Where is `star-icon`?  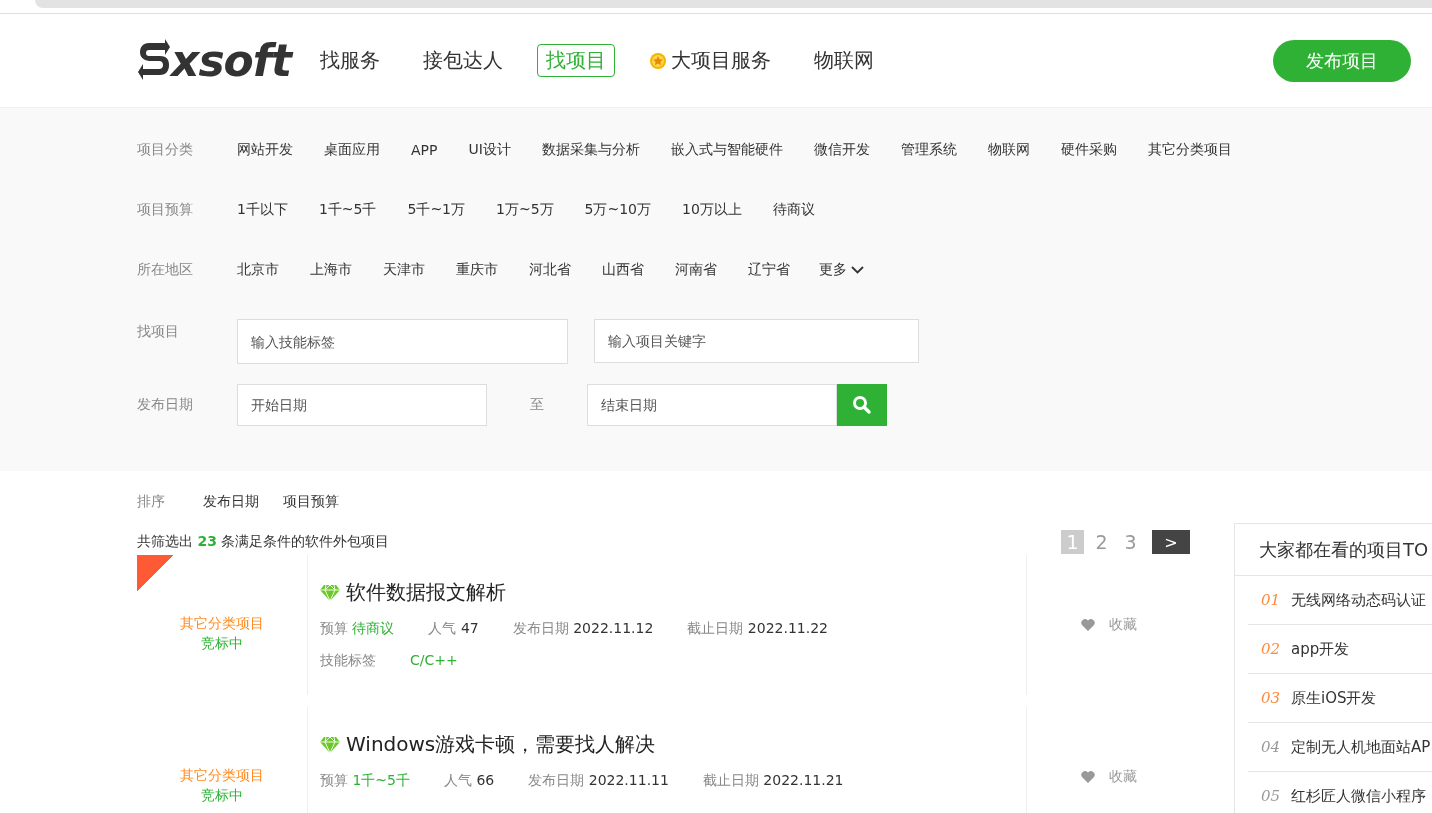 star-icon is located at coordinates (658, 60).